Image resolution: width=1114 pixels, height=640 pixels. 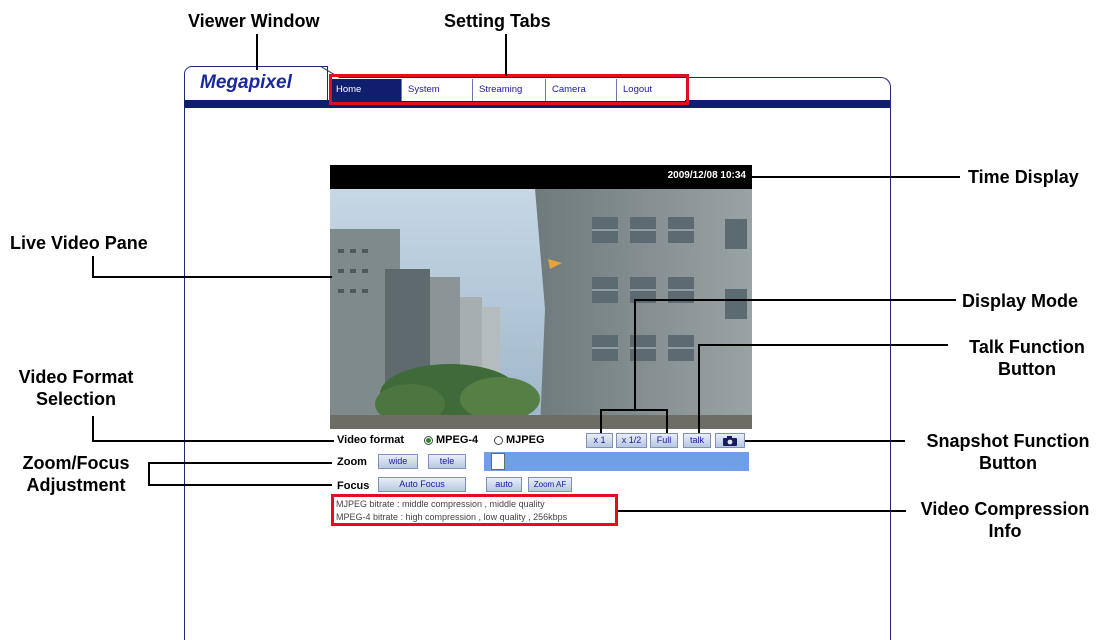 I want to click on video-format-callout-line2: Selection, so click(x=76, y=399).